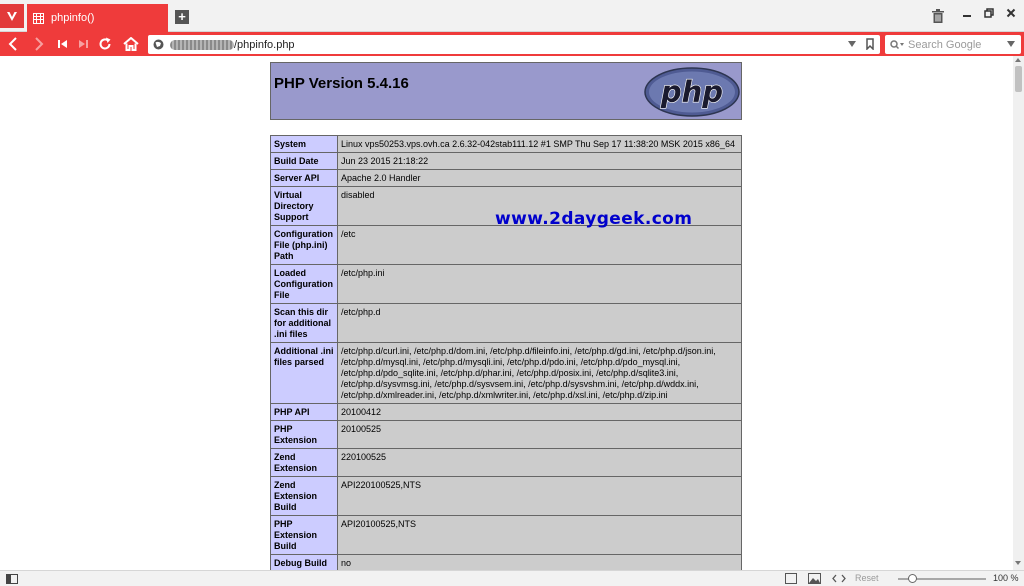 Image resolution: width=1024 pixels, height=586 pixels. I want to click on page-tiling-icon, so click(791, 578).